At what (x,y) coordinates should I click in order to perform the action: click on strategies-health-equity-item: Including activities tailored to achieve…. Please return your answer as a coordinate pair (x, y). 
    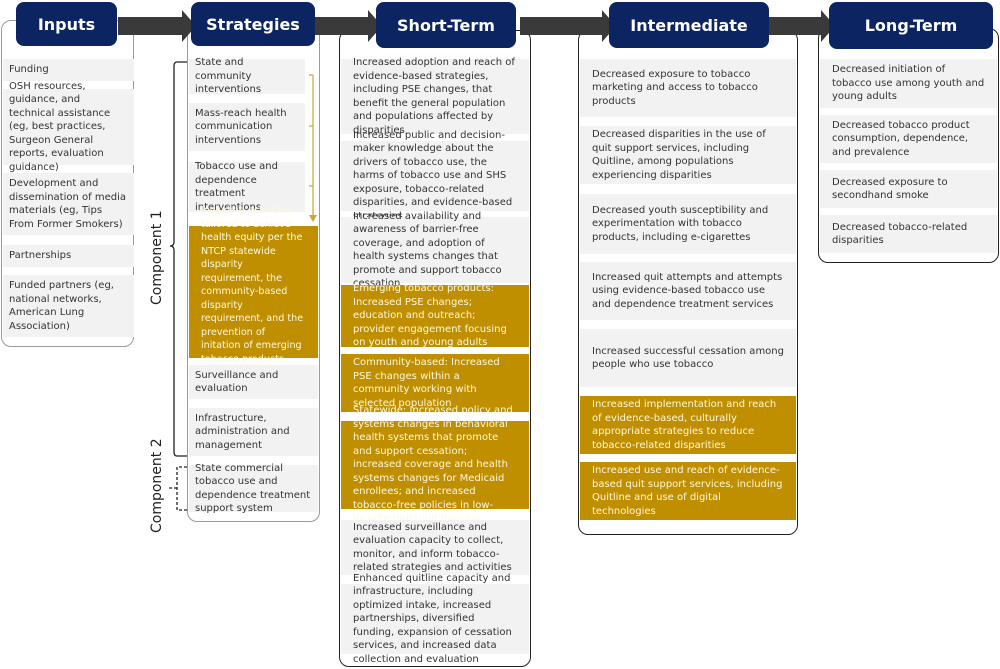
    Looking at the image, I should click on (253, 291).